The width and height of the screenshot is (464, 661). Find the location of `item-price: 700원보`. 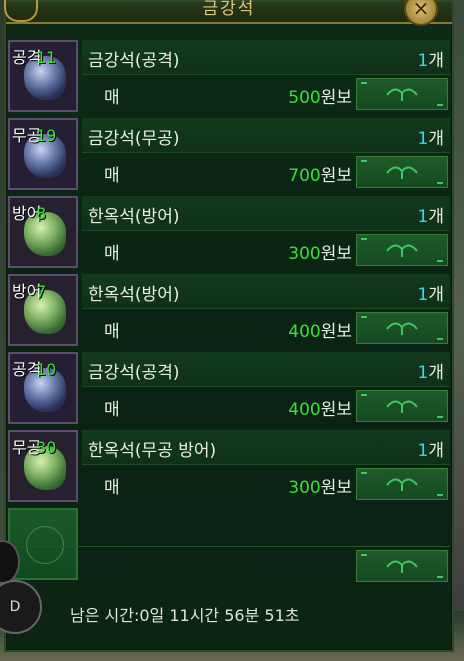

item-price: 700원보 is located at coordinates (312, 173).